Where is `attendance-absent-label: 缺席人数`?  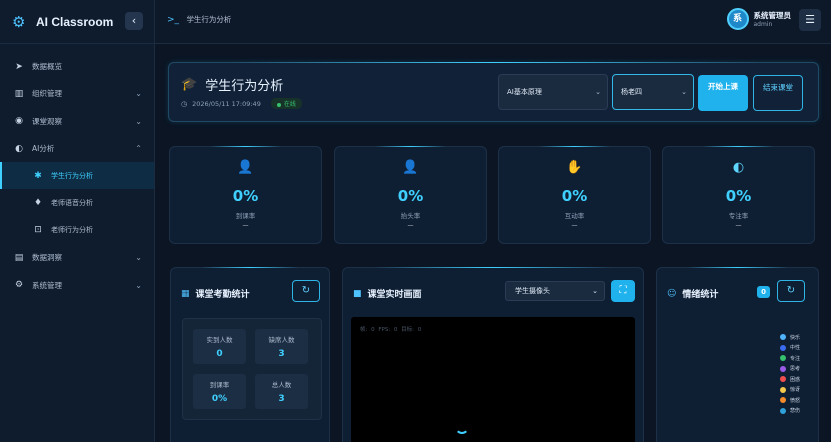
attendance-absent-label: 缺席人数 is located at coordinates (281, 340).